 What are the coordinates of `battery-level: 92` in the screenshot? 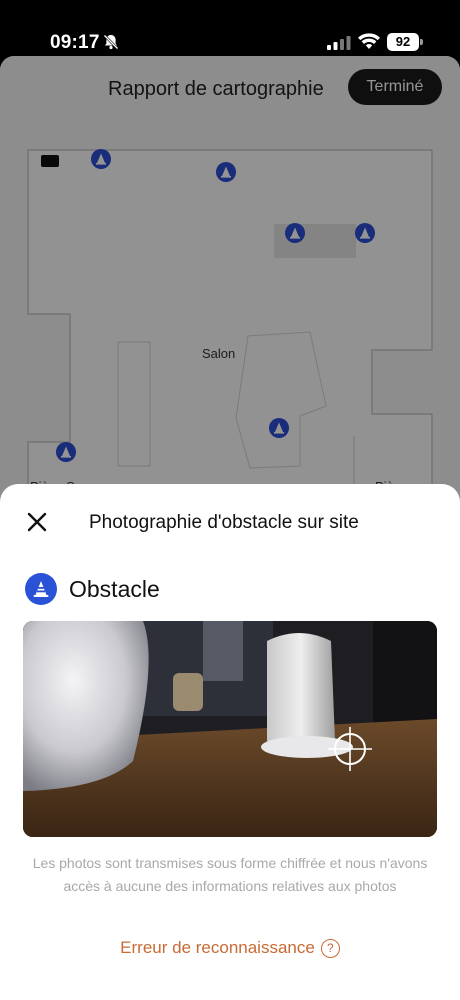 It's located at (403, 42).